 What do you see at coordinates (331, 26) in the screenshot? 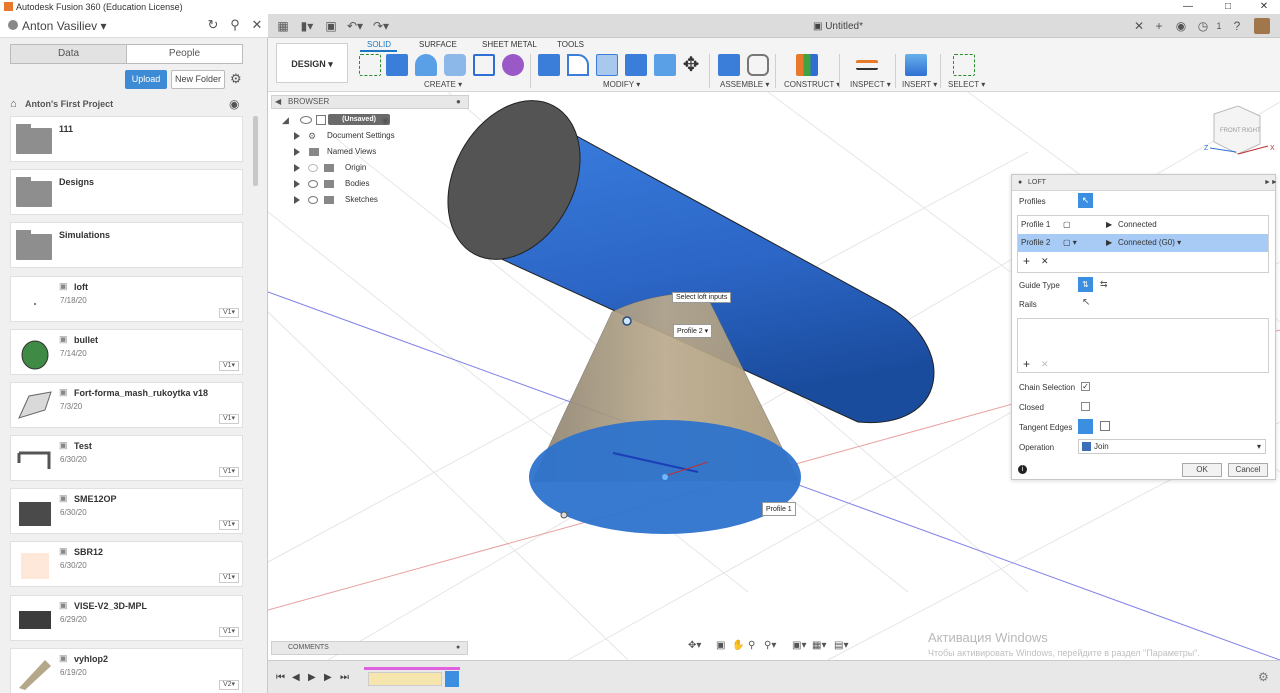
I see `save-icon: ▣` at bounding box center [331, 26].